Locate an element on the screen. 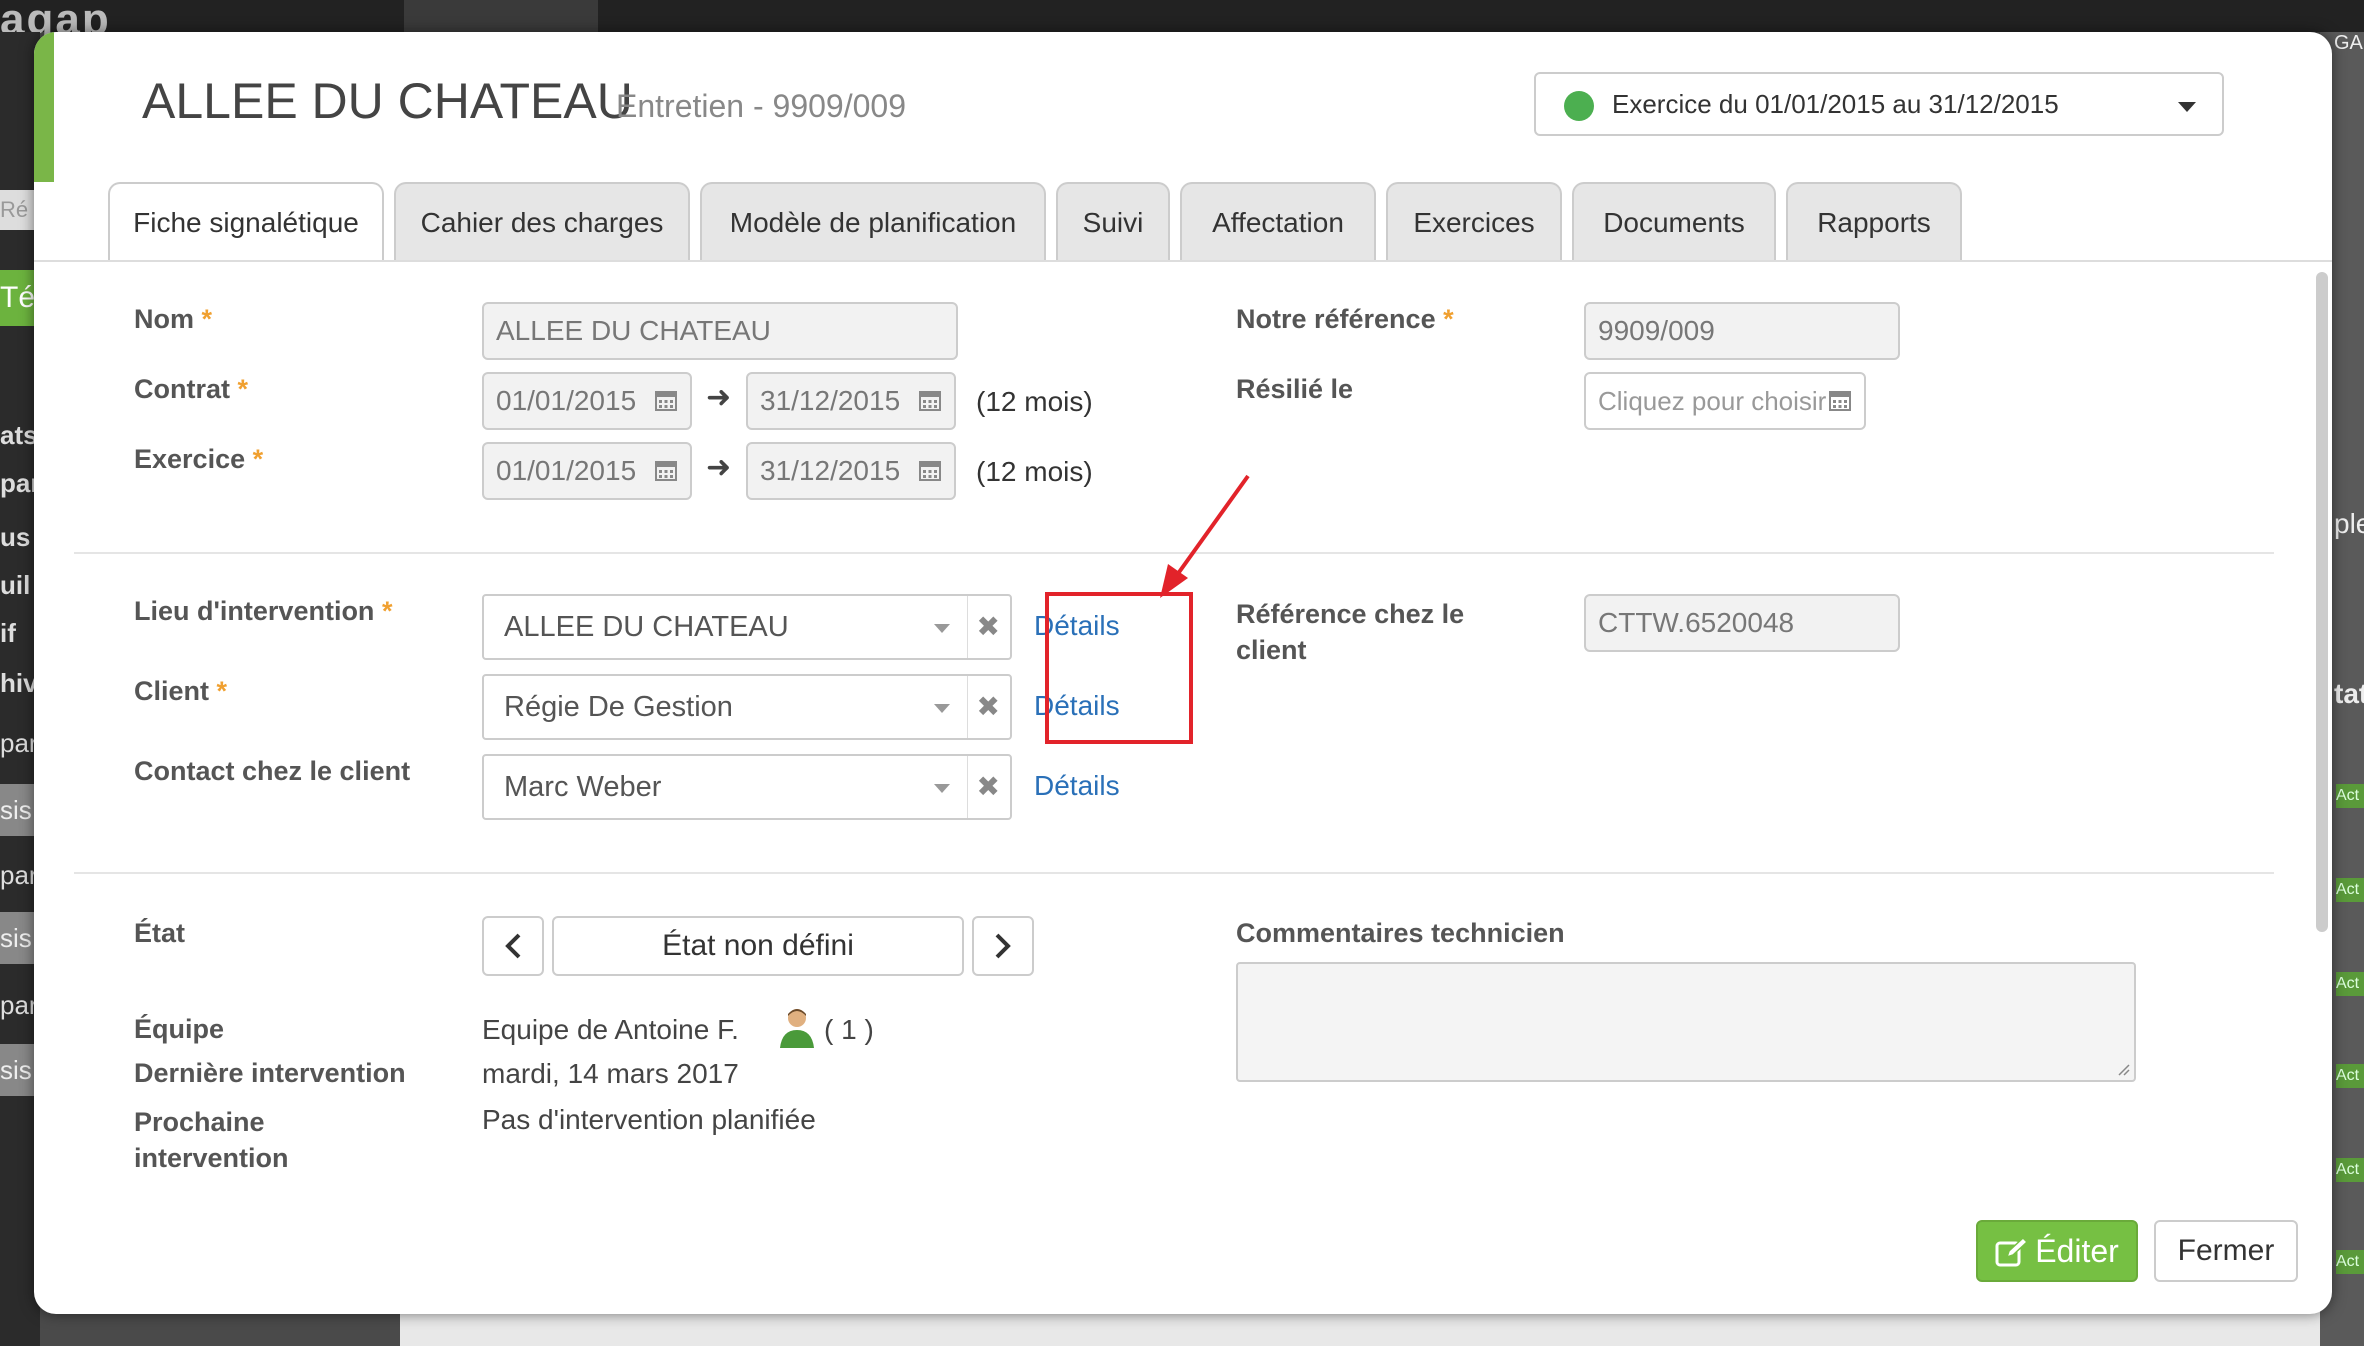 Image resolution: width=2364 pixels, height=1346 pixels. tab-cahier-des-charges: Cahier des charges is located at coordinates (542, 221).